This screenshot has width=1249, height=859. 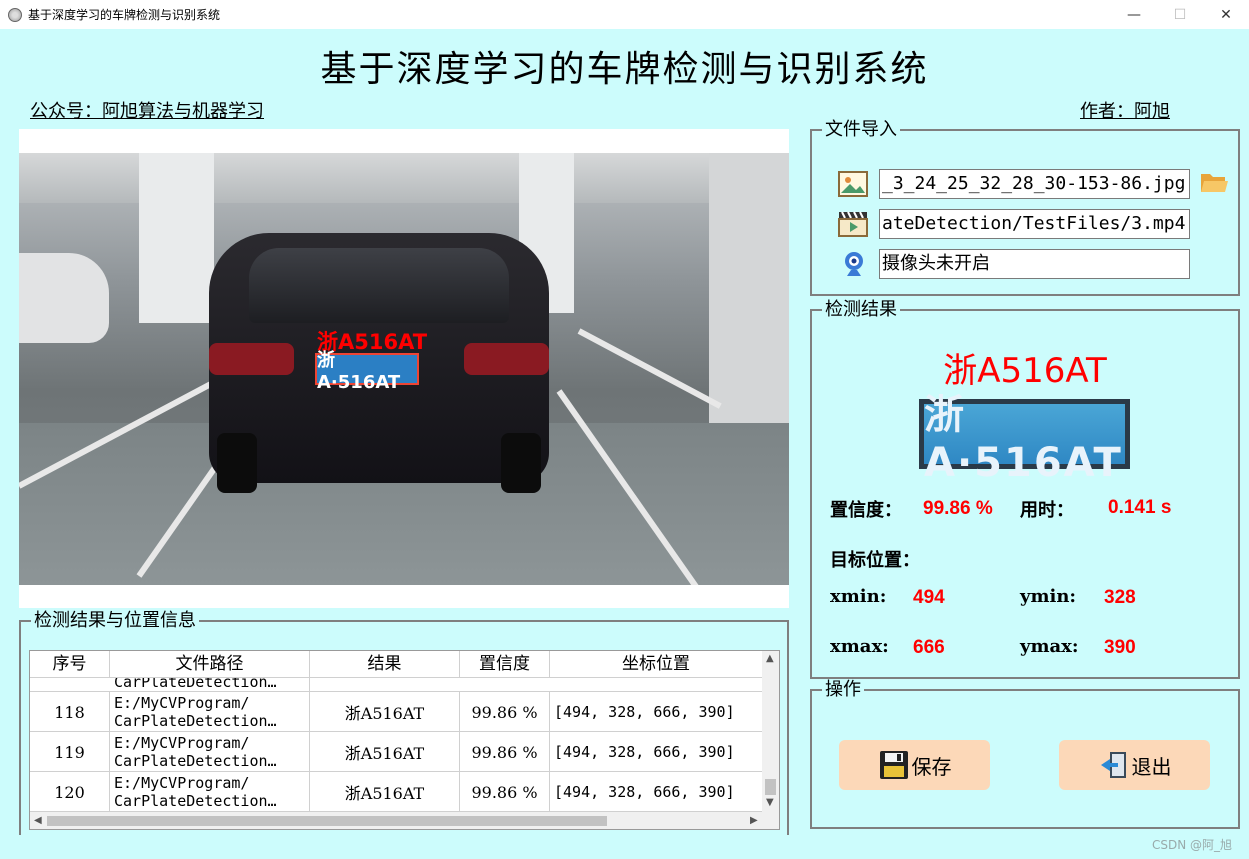 What do you see at coordinates (929, 597) in the screenshot?
I see `xmin-value: 494` at bounding box center [929, 597].